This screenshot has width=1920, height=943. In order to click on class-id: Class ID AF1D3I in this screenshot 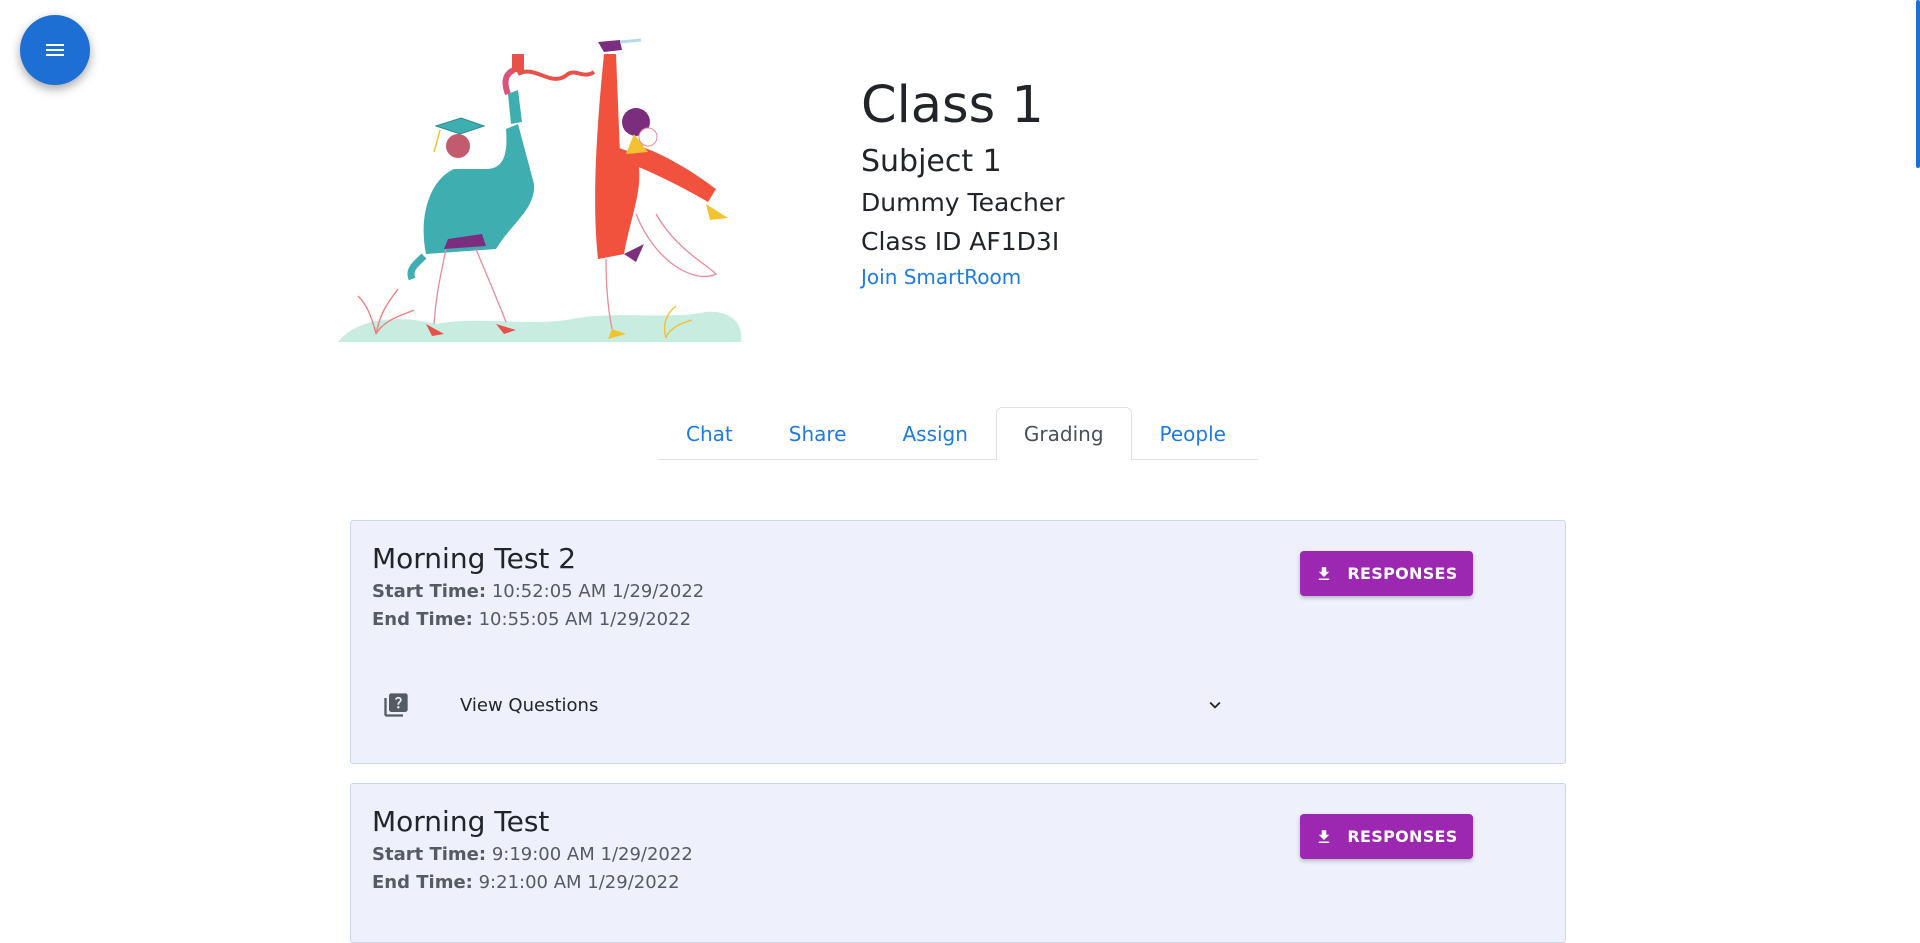, I will do `click(960, 241)`.